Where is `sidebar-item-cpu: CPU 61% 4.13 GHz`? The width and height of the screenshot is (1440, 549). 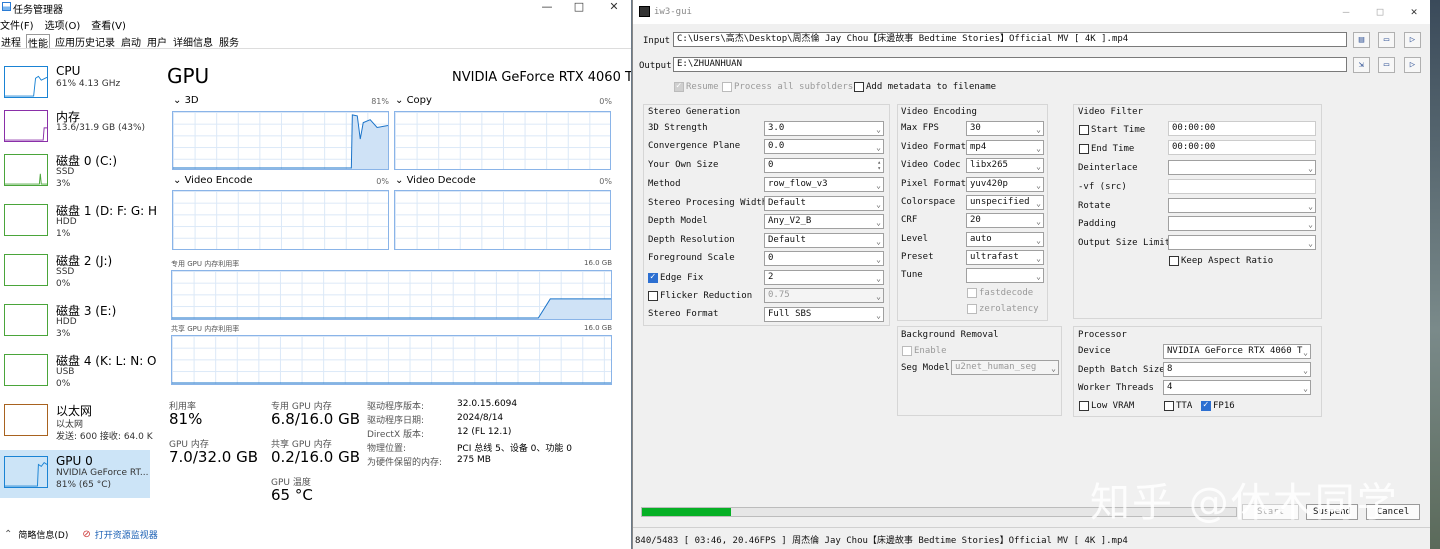 sidebar-item-cpu: CPU 61% 4.13 GHz is located at coordinates (75, 88).